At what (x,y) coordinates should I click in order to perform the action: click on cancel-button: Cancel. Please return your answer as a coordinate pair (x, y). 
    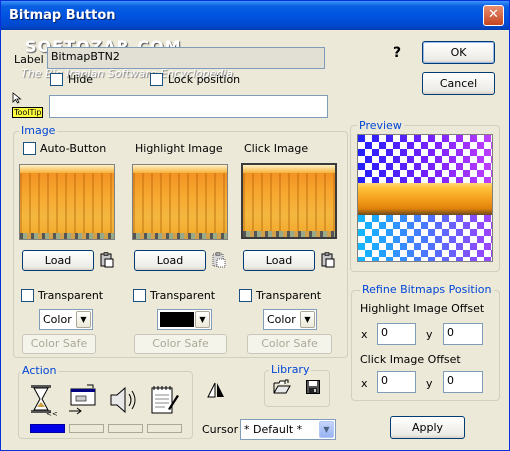
    Looking at the image, I should click on (458, 83).